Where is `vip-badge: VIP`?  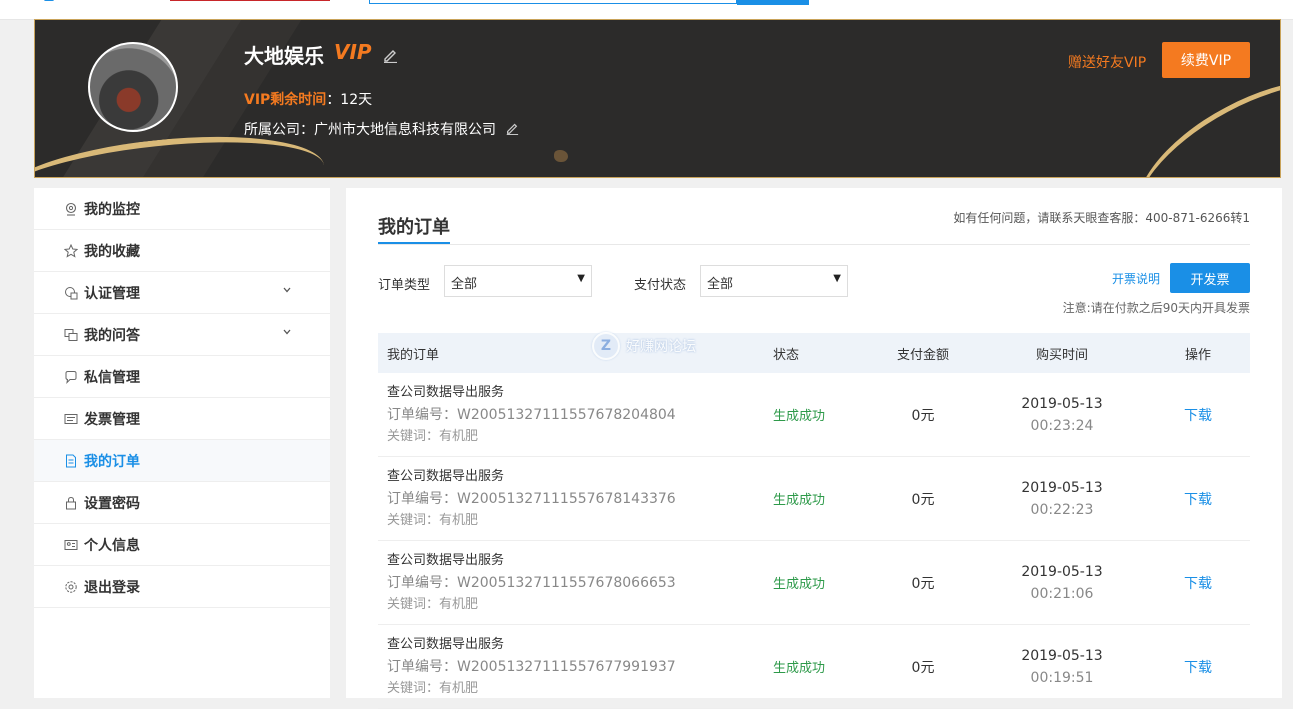
vip-badge: VIP is located at coordinates (353, 52).